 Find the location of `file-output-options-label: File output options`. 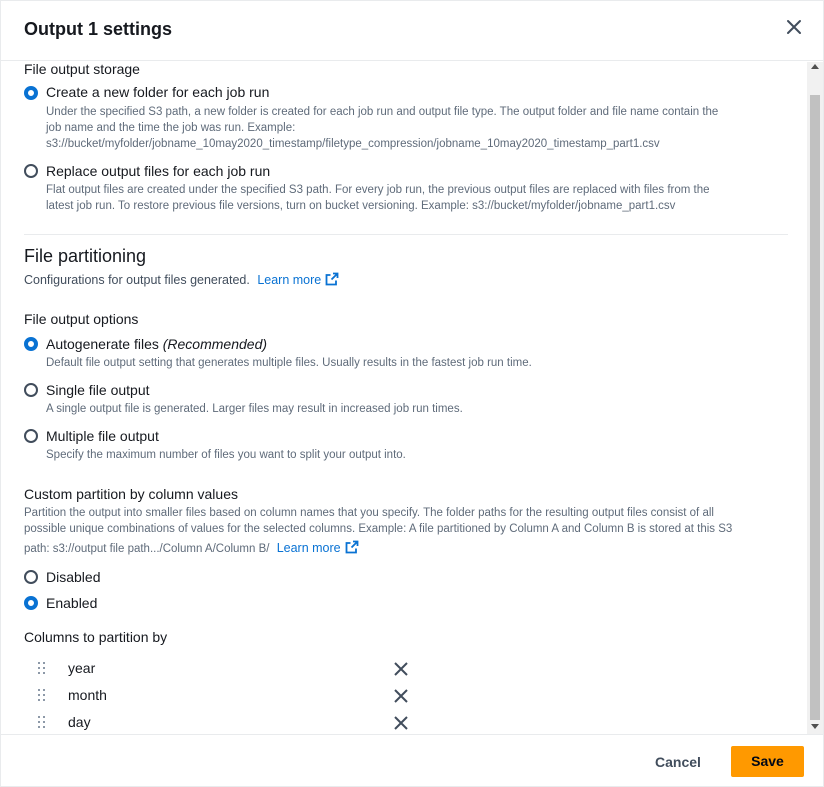

file-output-options-label: File output options is located at coordinates (81, 319).